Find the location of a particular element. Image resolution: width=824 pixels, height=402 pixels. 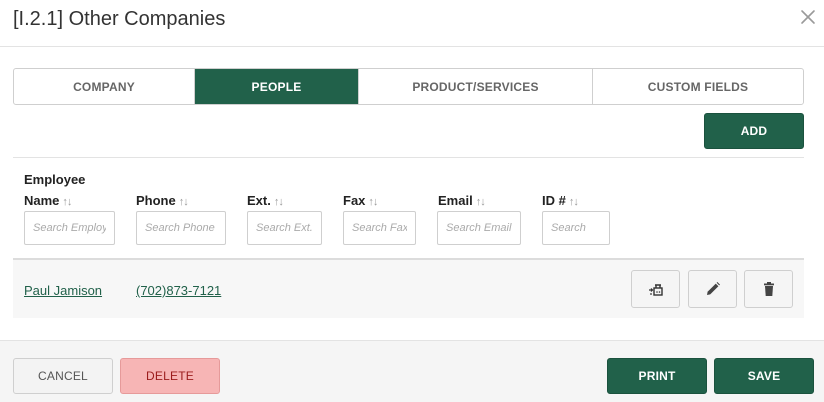

column-header-fax-label: Fax is located at coordinates (354, 200).